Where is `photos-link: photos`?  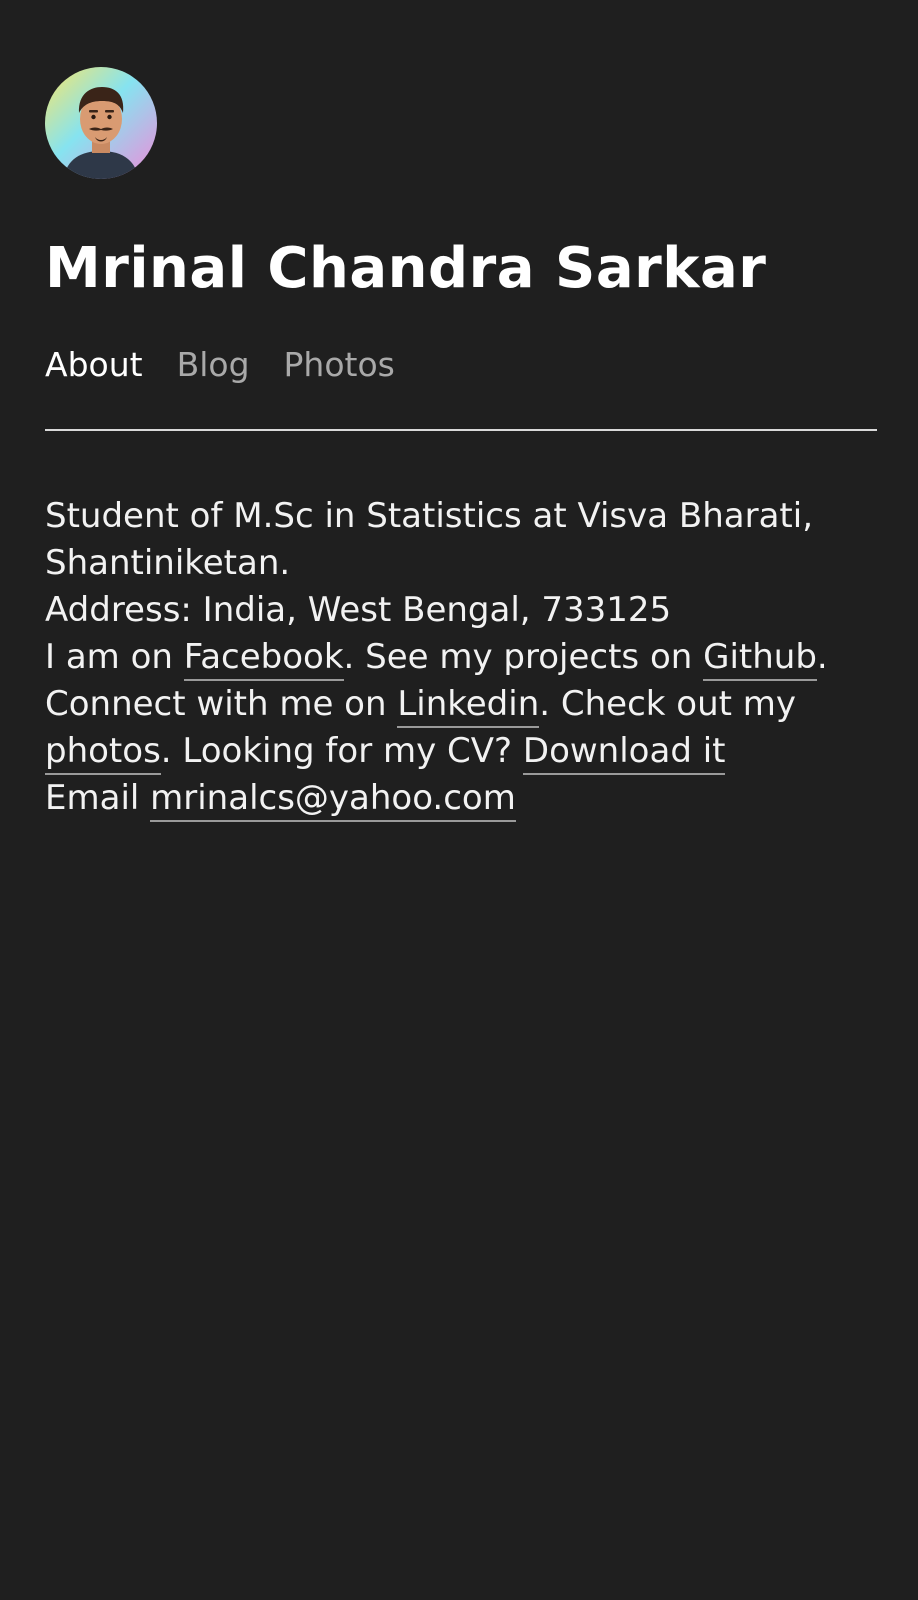 photos-link: photos is located at coordinates (103, 753).